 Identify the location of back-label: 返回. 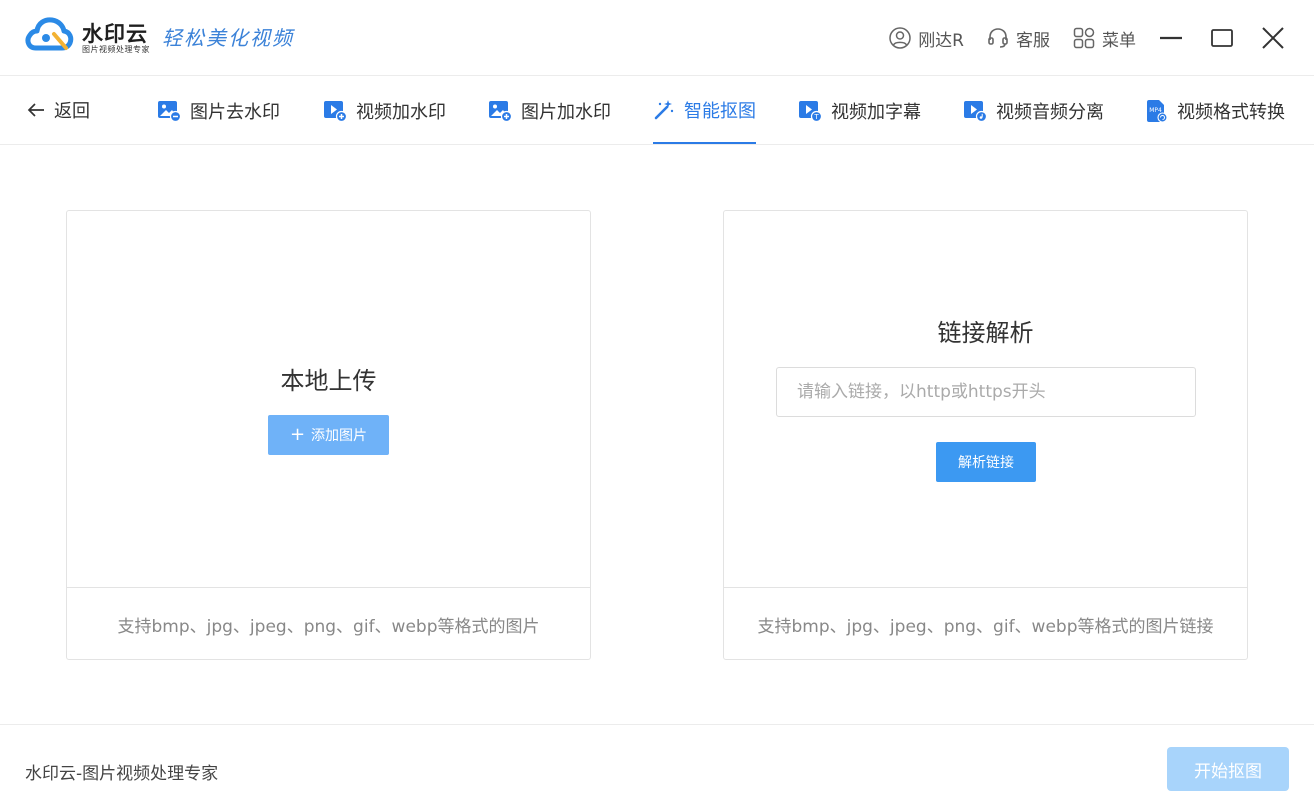
(72, 111).